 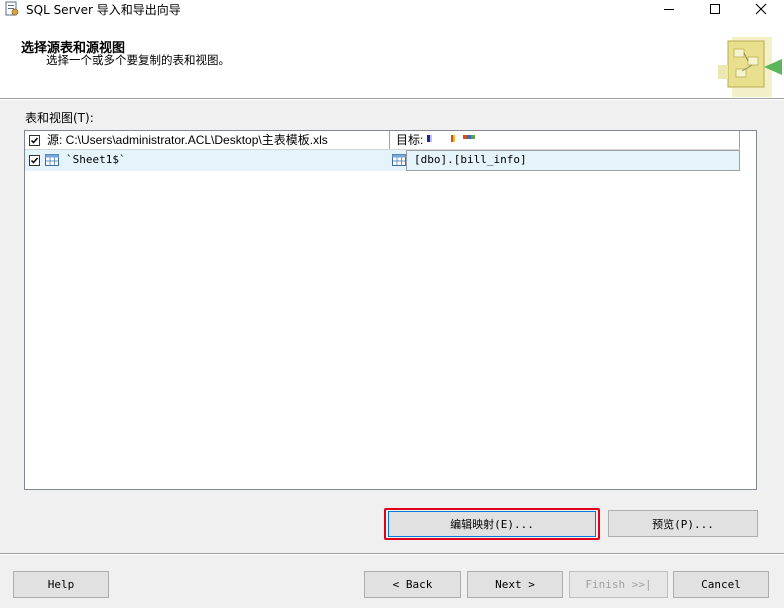 What do you see at coordinates (573, 160) in the screenshot?
I see `destination-table-field: [dbo].[bill_info]` at bounding box center [573, 160].